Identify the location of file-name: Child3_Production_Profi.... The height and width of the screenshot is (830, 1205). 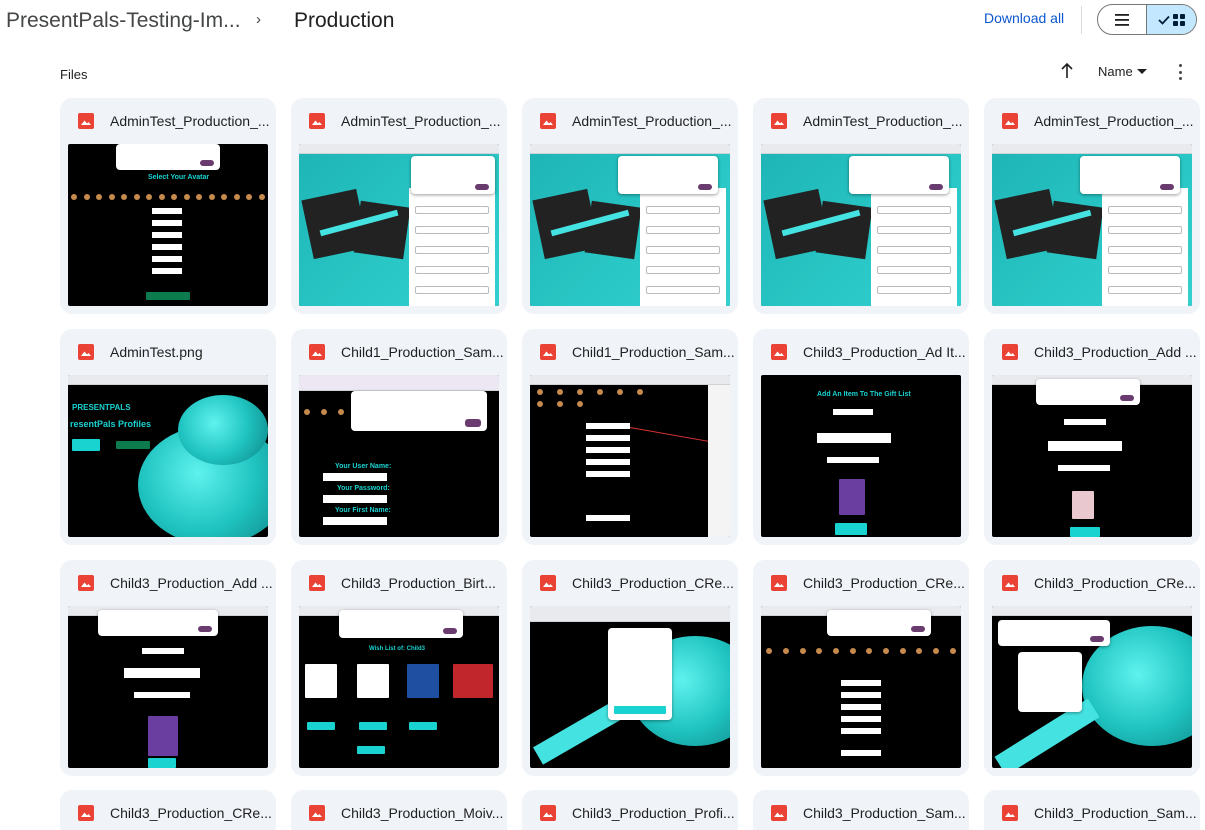
(653, 813).